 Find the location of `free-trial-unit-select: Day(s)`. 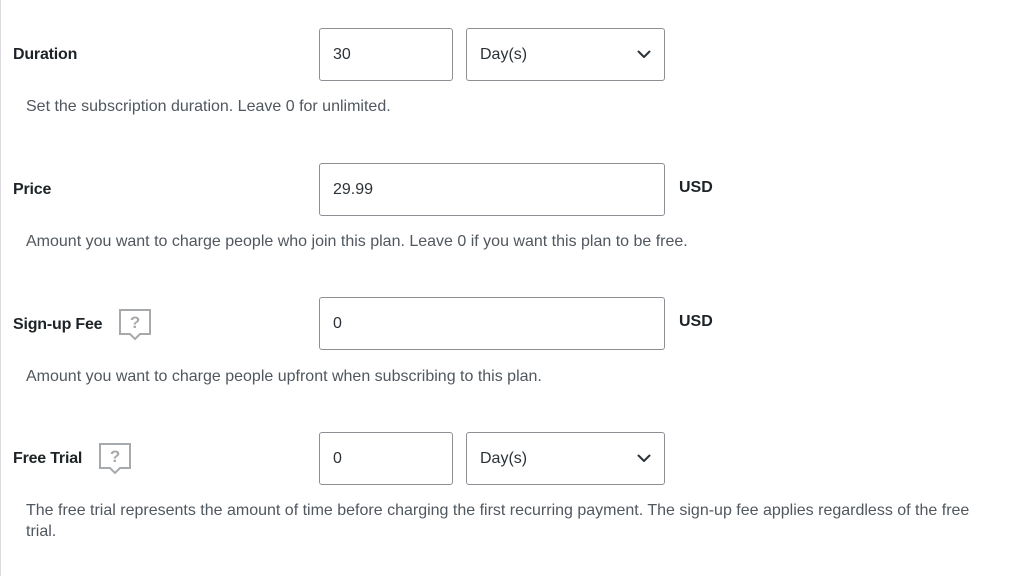

free-trial-unit-select: Day(s) is located at coordinates (565, 458).